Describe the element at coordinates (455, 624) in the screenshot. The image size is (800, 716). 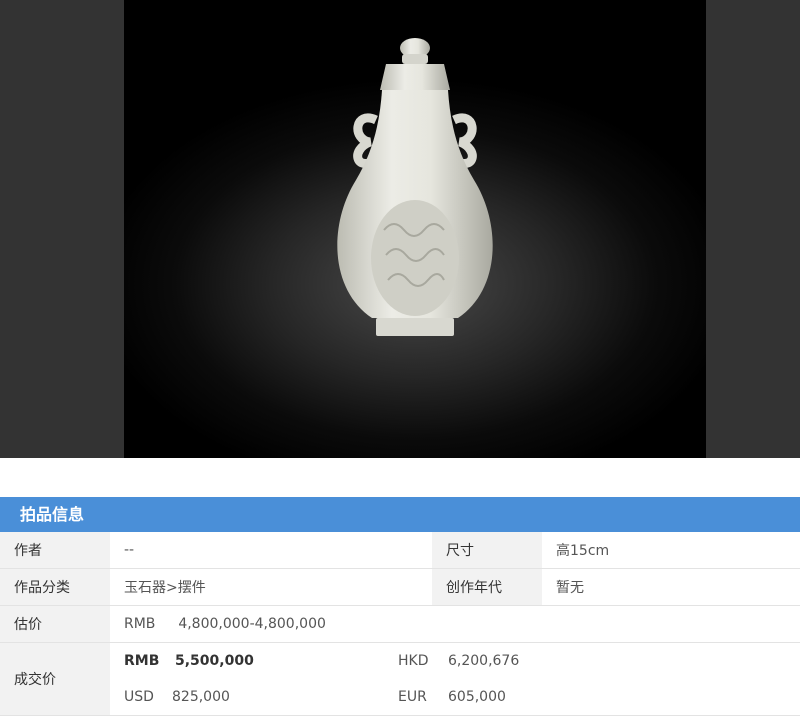
I see `estimate-value-cell: RMB 4,800,000-4,800,000` at that location.